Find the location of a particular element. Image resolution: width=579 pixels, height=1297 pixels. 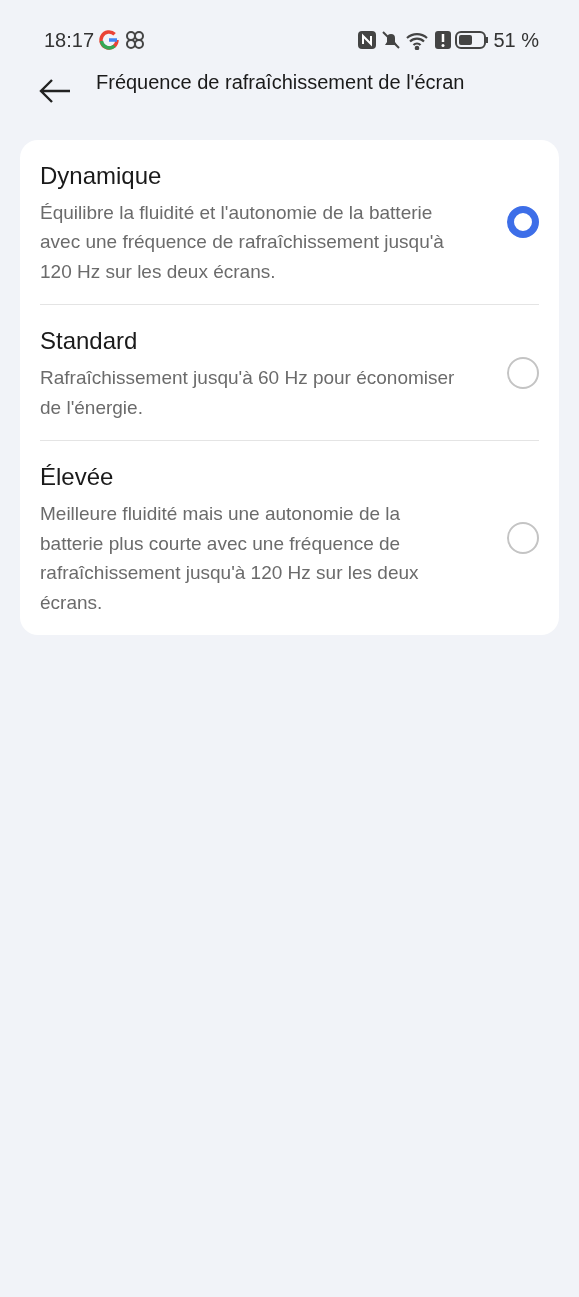

pinwheel-icon is located at coordinates (135, 40).